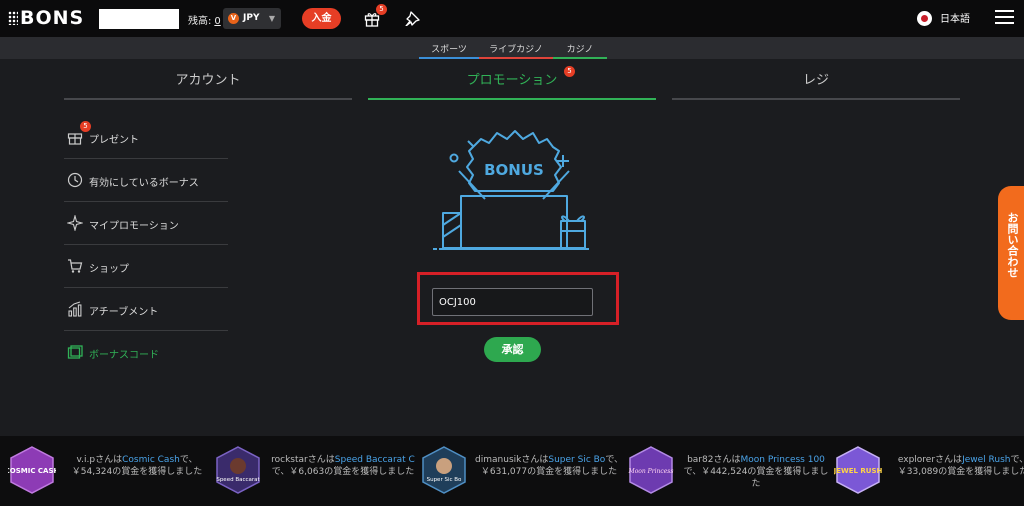  Describe the element at coordinates (233, 18) in the screenshot. I see `currency-coin-icon: V` at that location.